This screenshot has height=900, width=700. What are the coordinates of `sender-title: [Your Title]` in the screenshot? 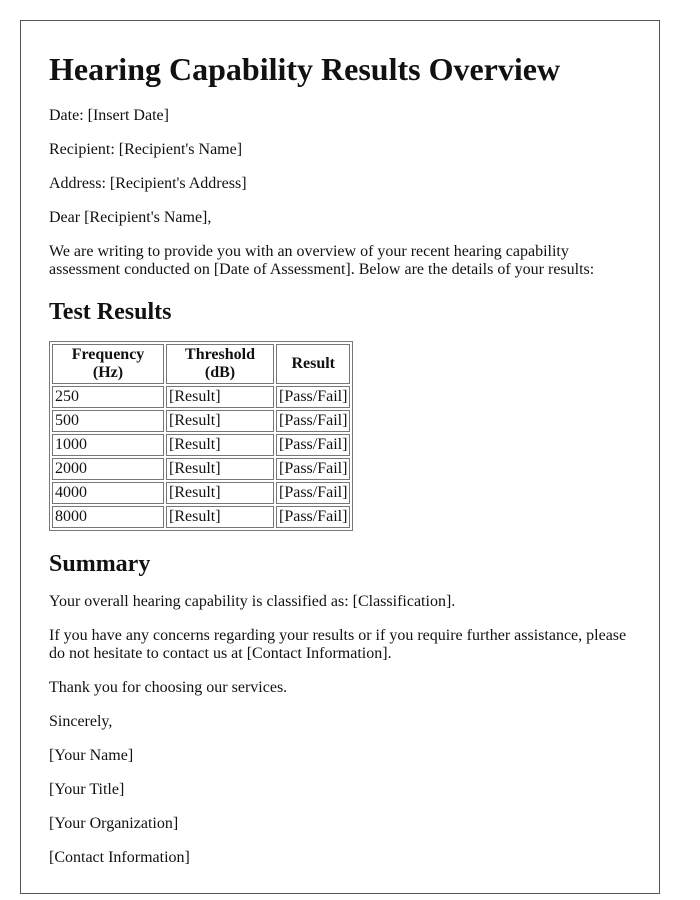 It's located at (87, 789).